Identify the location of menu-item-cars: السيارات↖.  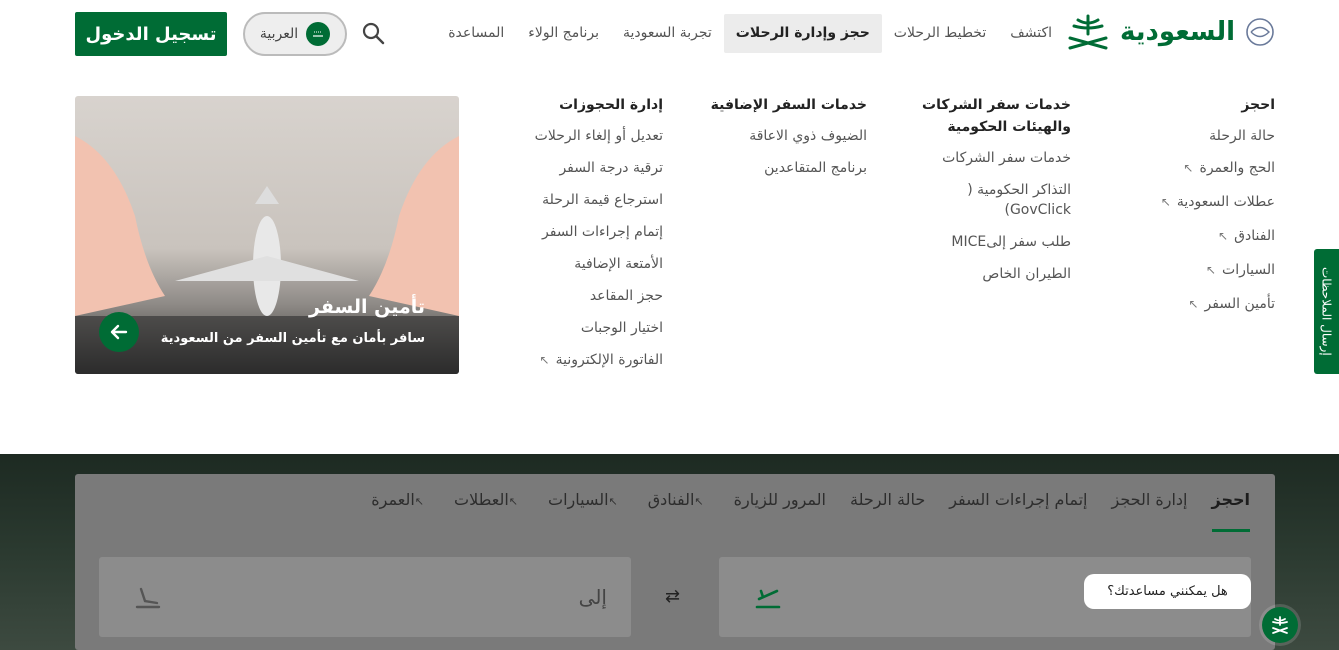
(1185, 270).